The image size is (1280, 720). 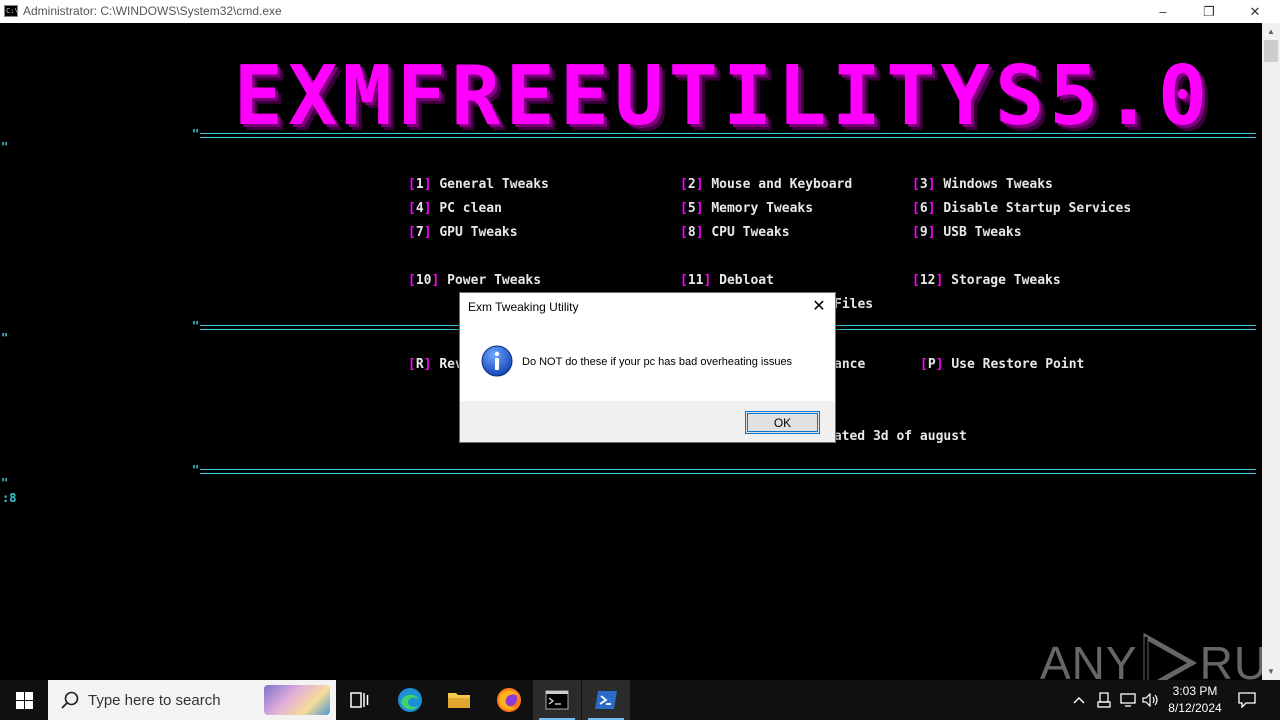 What do you see at coordinates (1271, 351) in the screenshot?
I see `vertical-scrollbar: ▲ ▼` at bounding box center [1271, 351].